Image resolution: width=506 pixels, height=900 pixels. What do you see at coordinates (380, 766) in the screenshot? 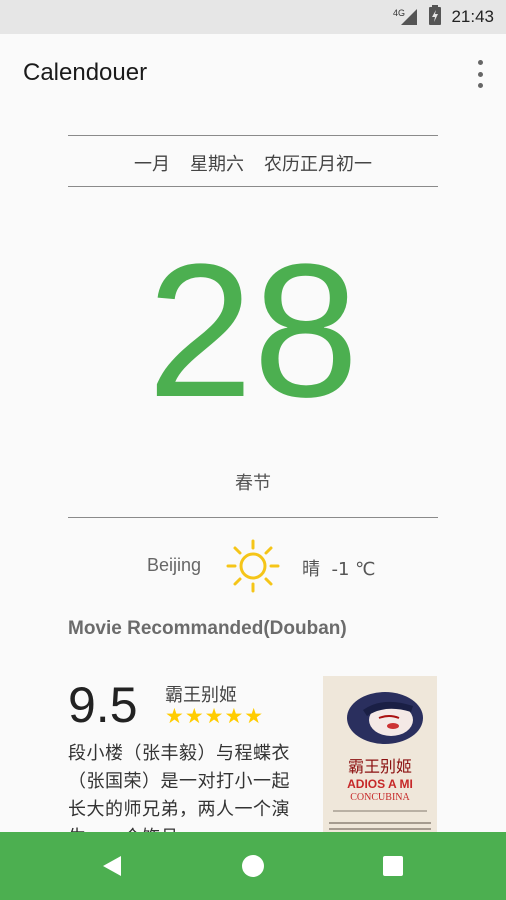
I see `svg-text: 霸王别姬` at bounding box center [380, 766].